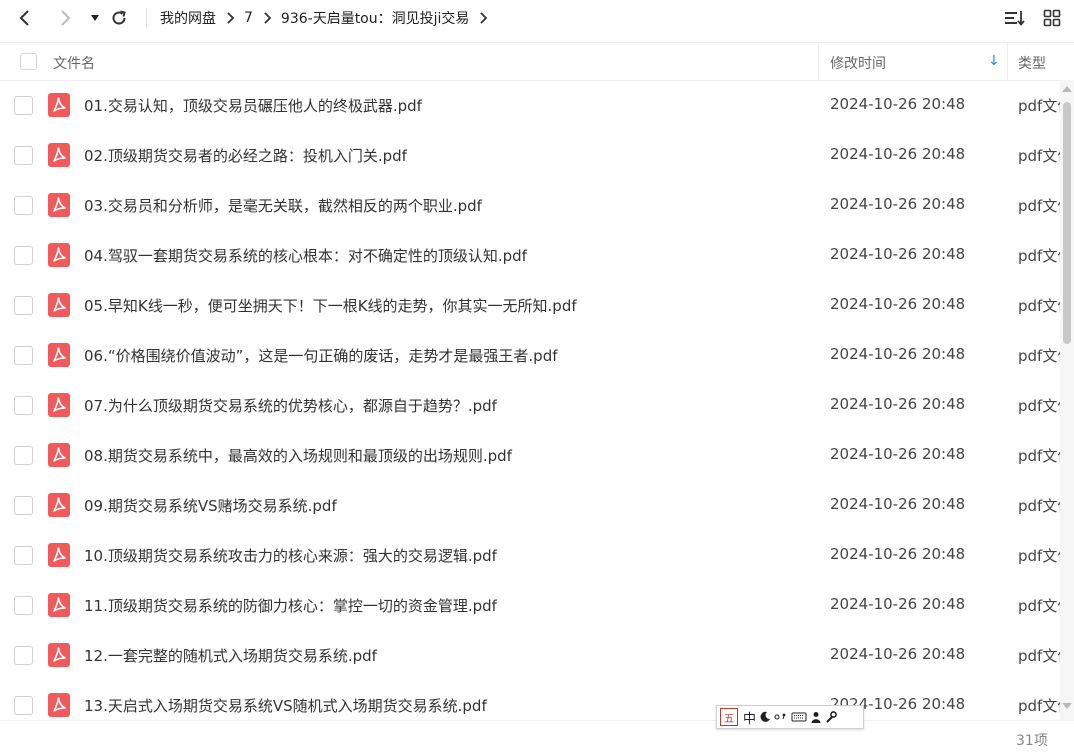 Image resolution: width=1074 pixels, height=754 pixels. What do you see at coordinates (831, 717) in the screenshot?
I see `wrench-icon` at bounding box center [831, 717].